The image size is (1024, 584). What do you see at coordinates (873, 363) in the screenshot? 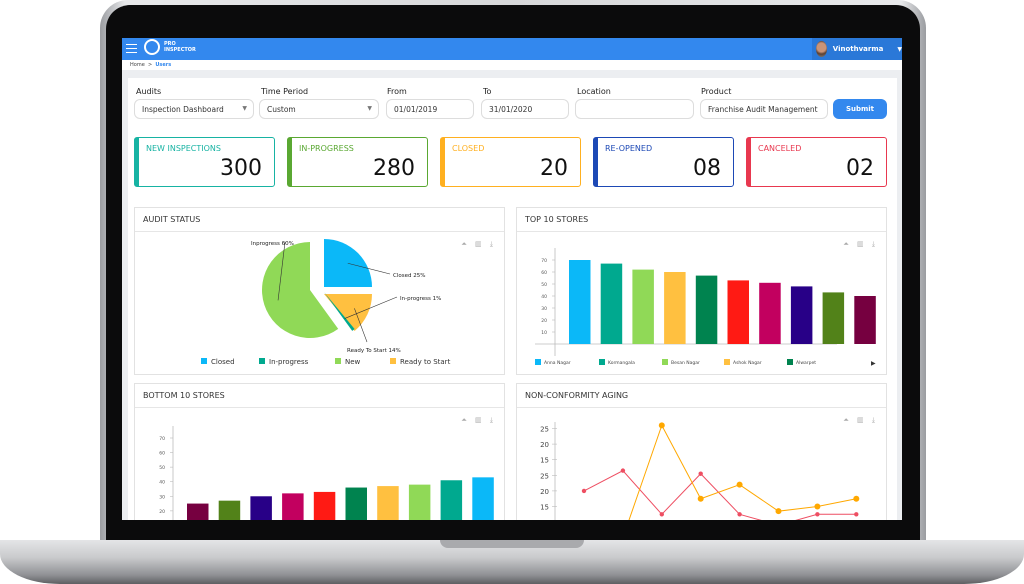
I see `legend-next-icon: ▶` at bounding box center [873, 363].